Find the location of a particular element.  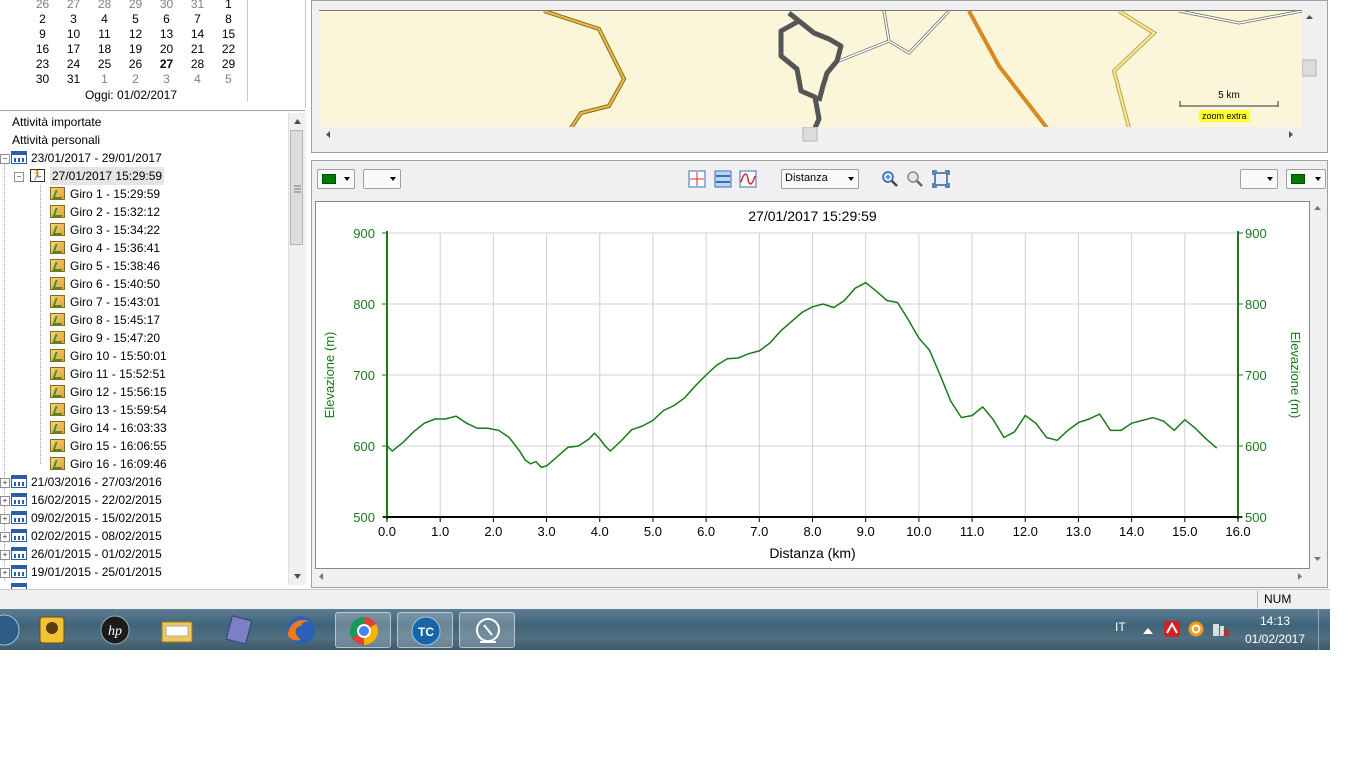

zoom-in-icon is located at coordinates (890, 179).